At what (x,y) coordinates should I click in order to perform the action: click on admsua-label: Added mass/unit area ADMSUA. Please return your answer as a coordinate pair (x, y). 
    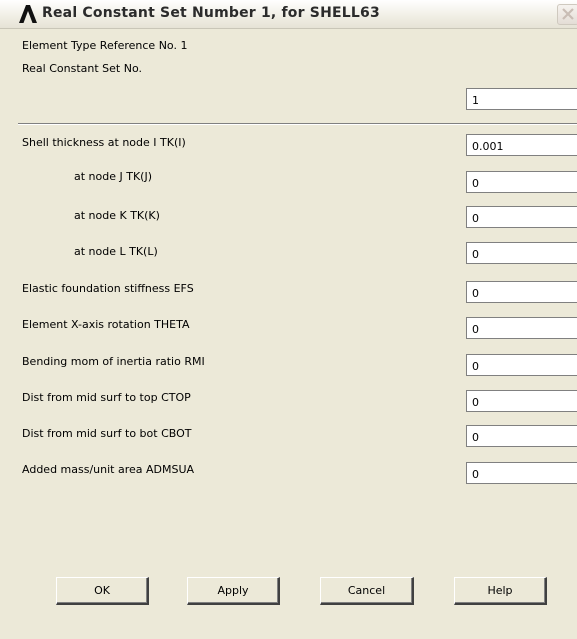
    Looking at the image, I should click on (108, 469).